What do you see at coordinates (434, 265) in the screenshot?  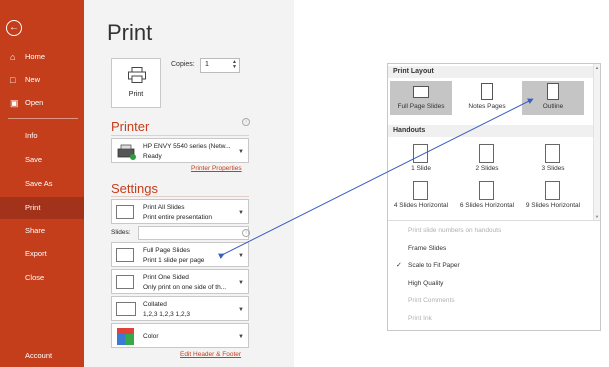 I see `option-scale-to-fit-paper: Scale to Fit Paper` at bounding box center [434, 265].